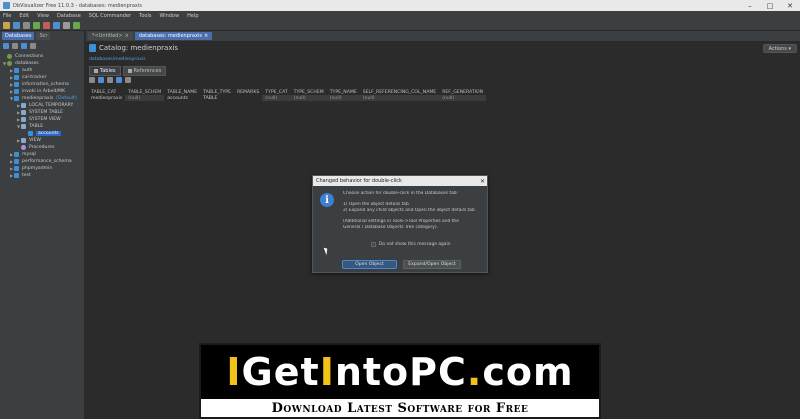 The image size is (800, 419). Describe the element at coordinates (173, 36) in the screenshot. I see `editor-tab: databases: medienpraxis ×` at that location.